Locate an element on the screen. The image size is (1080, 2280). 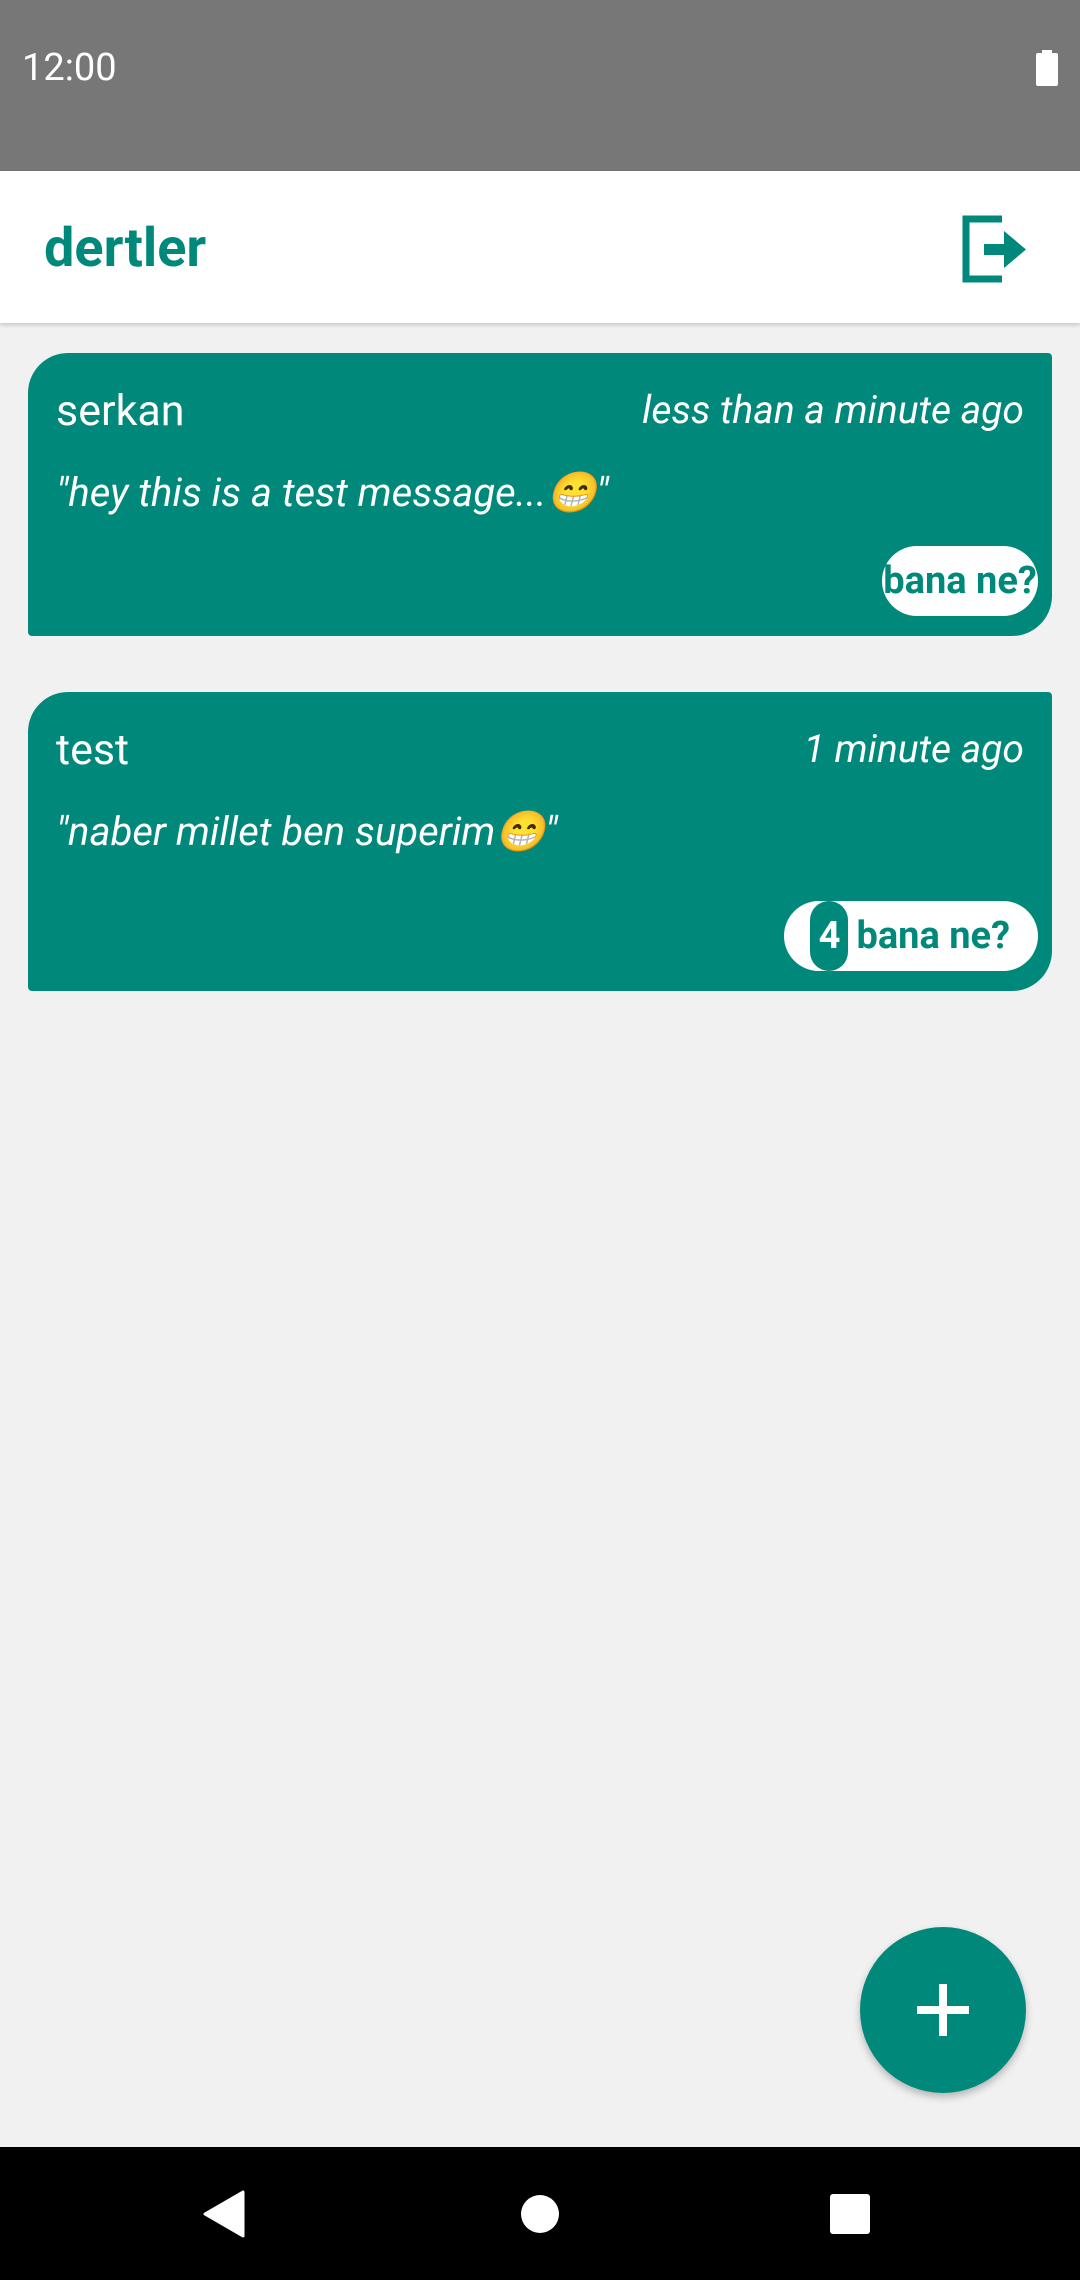
post-message: "naber millet ben superim😁" is located at coordinates (307, 831).